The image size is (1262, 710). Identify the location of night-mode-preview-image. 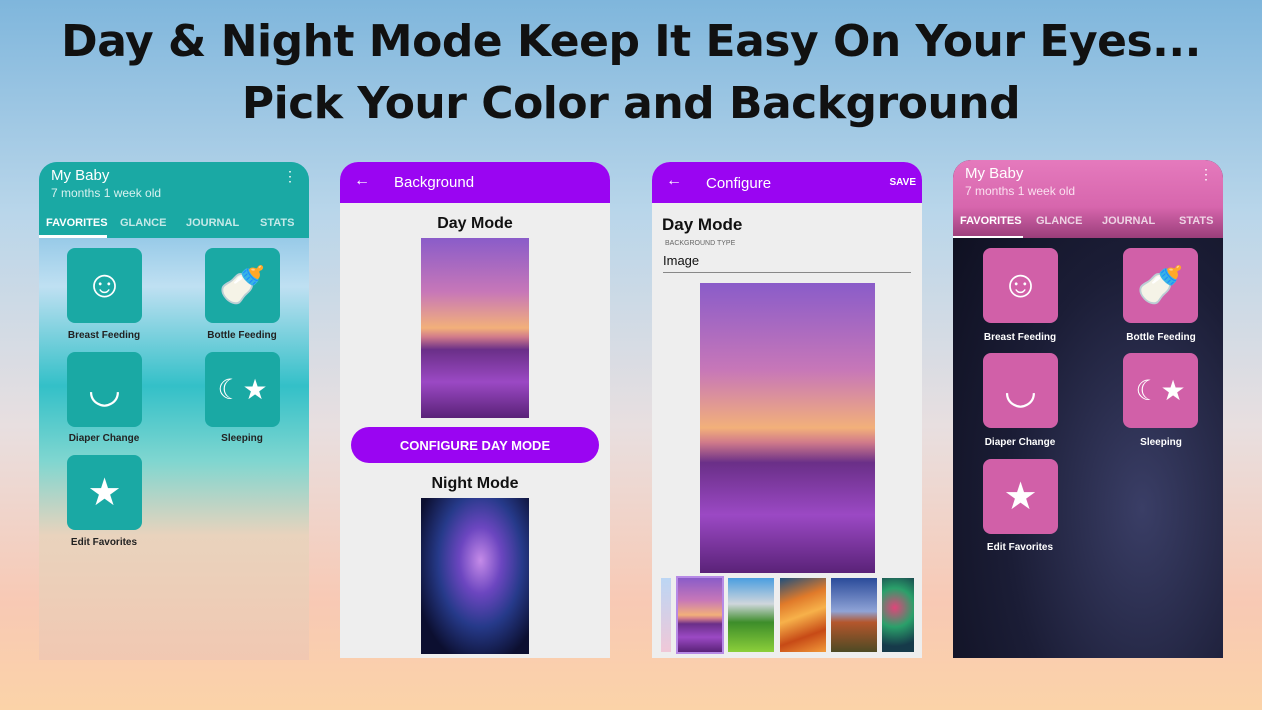
(475, 576).